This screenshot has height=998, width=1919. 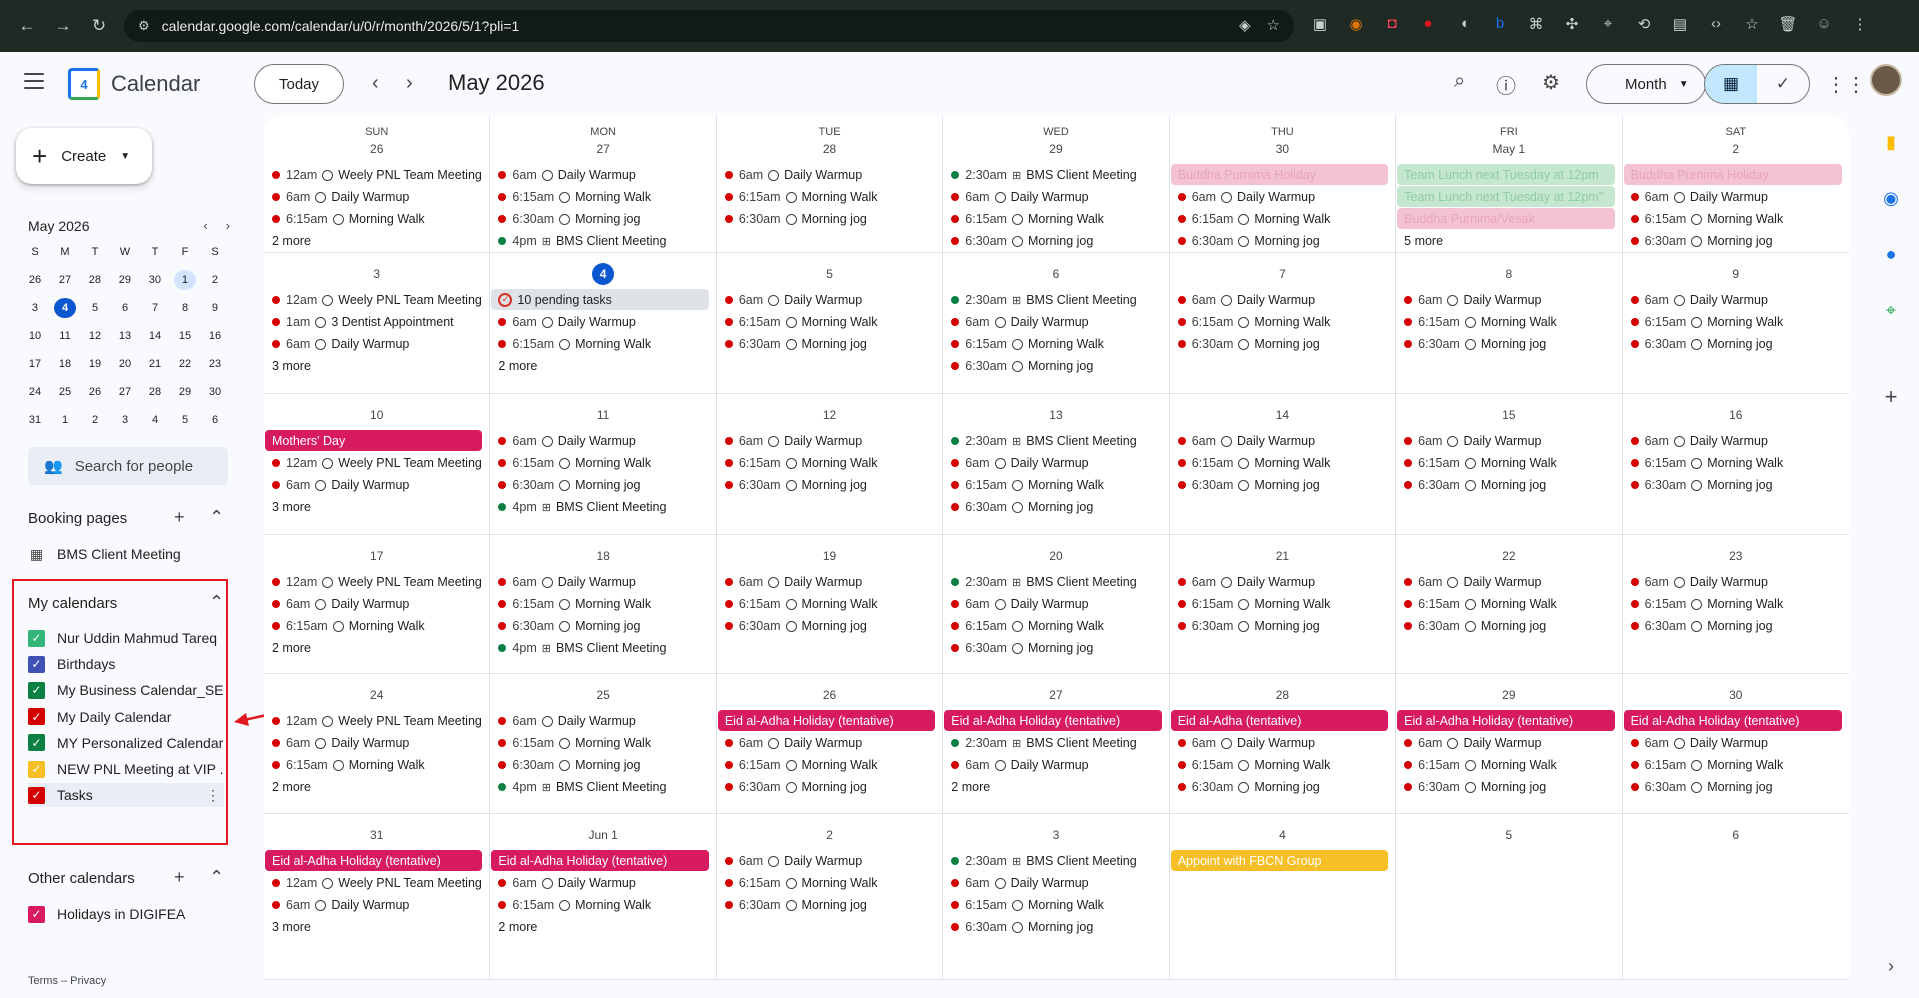 What do you see at coordinates (1279, 720) in the screenshot?
I see `all-day-event: Eid al-Adha (tentative)` at bounding box center [1279, 720].